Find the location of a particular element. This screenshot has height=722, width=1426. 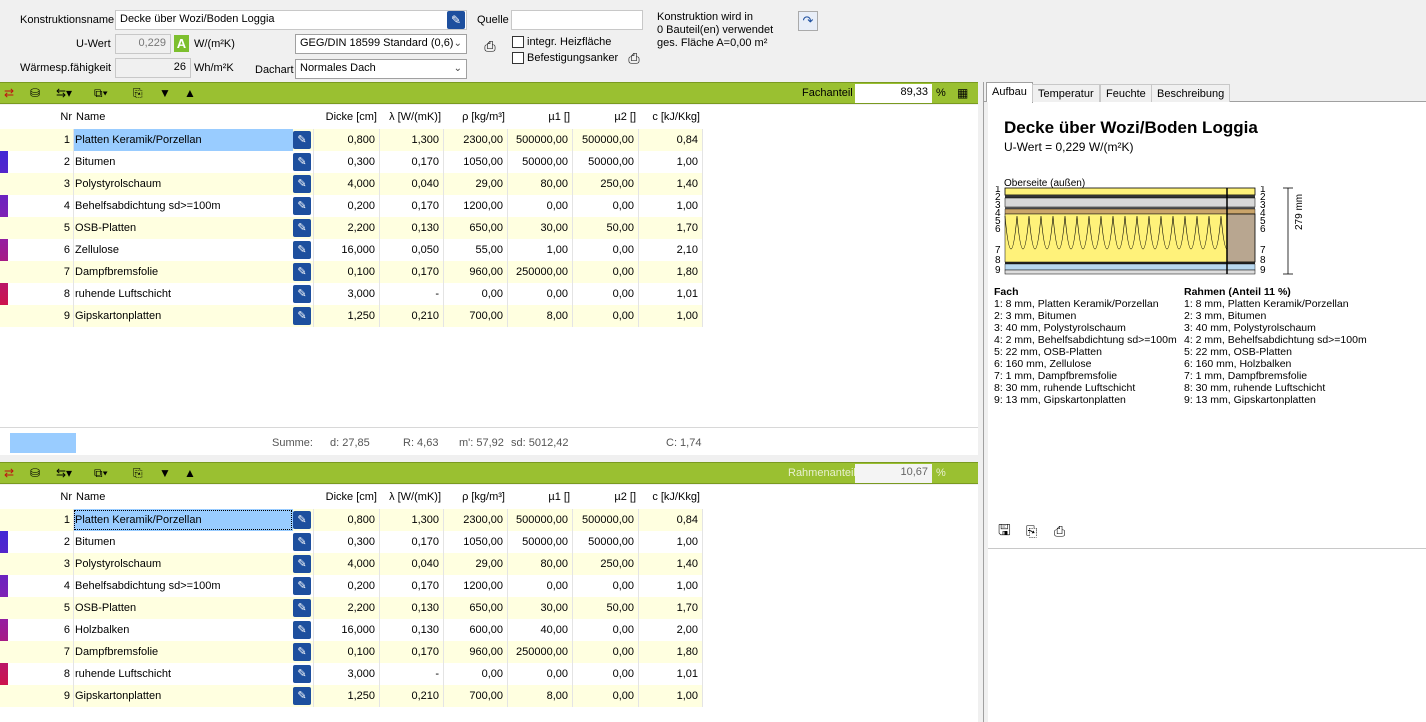

layer-name-cell: Zellulose is located at coordinates (193, 250).